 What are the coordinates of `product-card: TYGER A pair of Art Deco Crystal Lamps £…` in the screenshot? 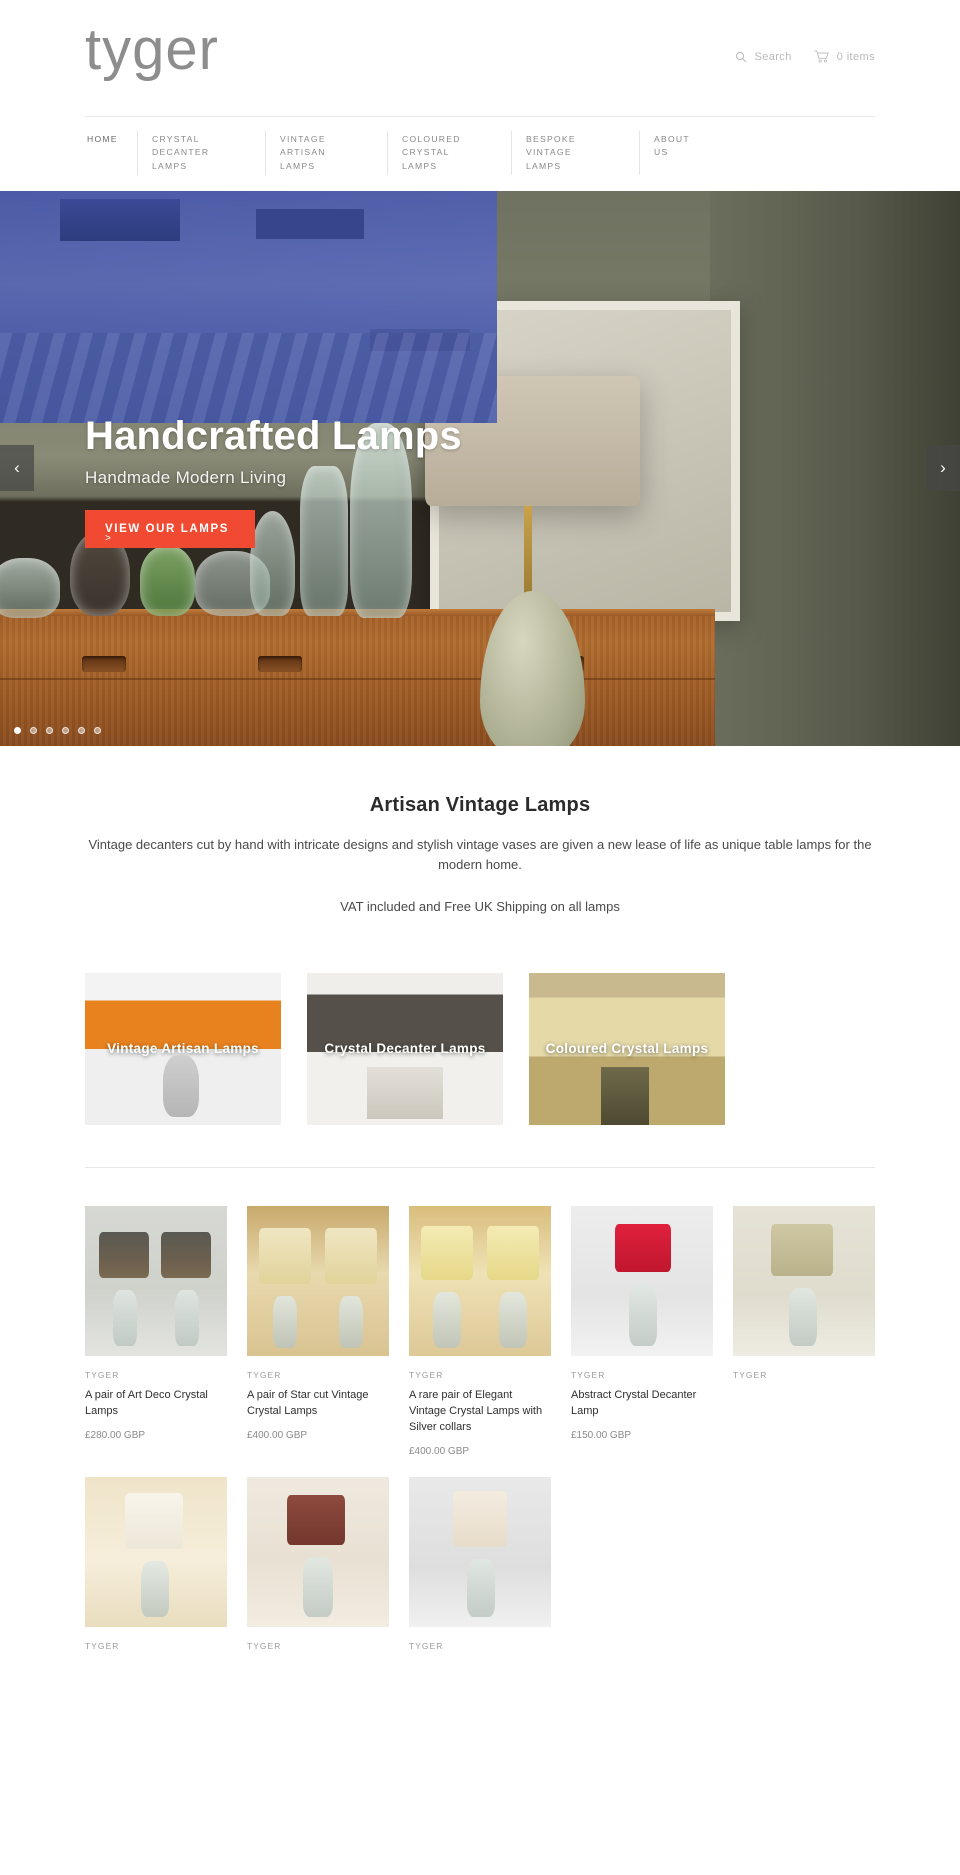 It's located at (156, 1331).